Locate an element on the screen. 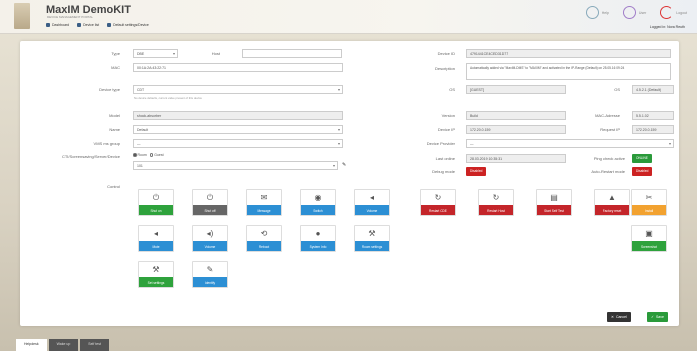 This screenshot has width=697, height=351. restart-host-label: Restart Host is located at coordinates (496, 210).